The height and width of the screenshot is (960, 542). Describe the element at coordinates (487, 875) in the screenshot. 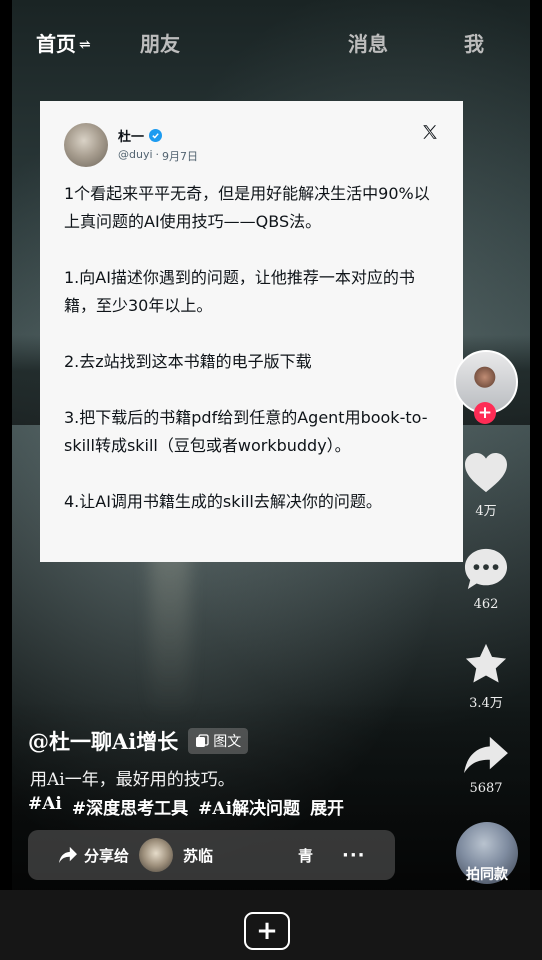

I see `same-style-label: 拍同款` at that location.